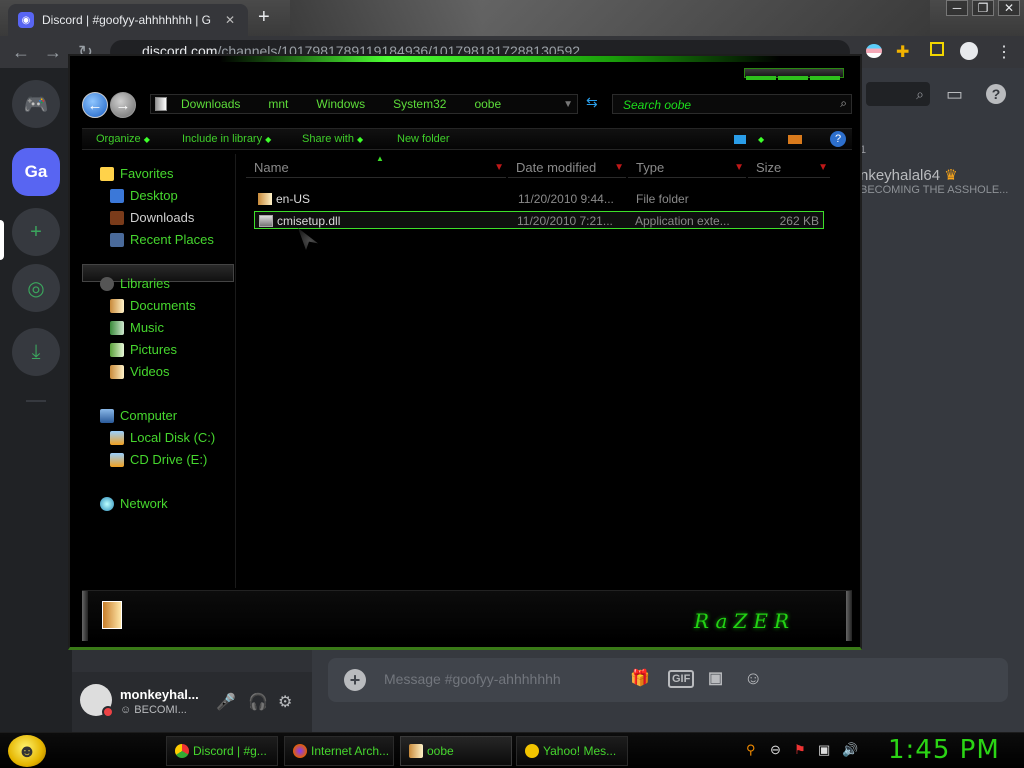  I want to click on column-header-type: Type ▼, so click(687, 168).